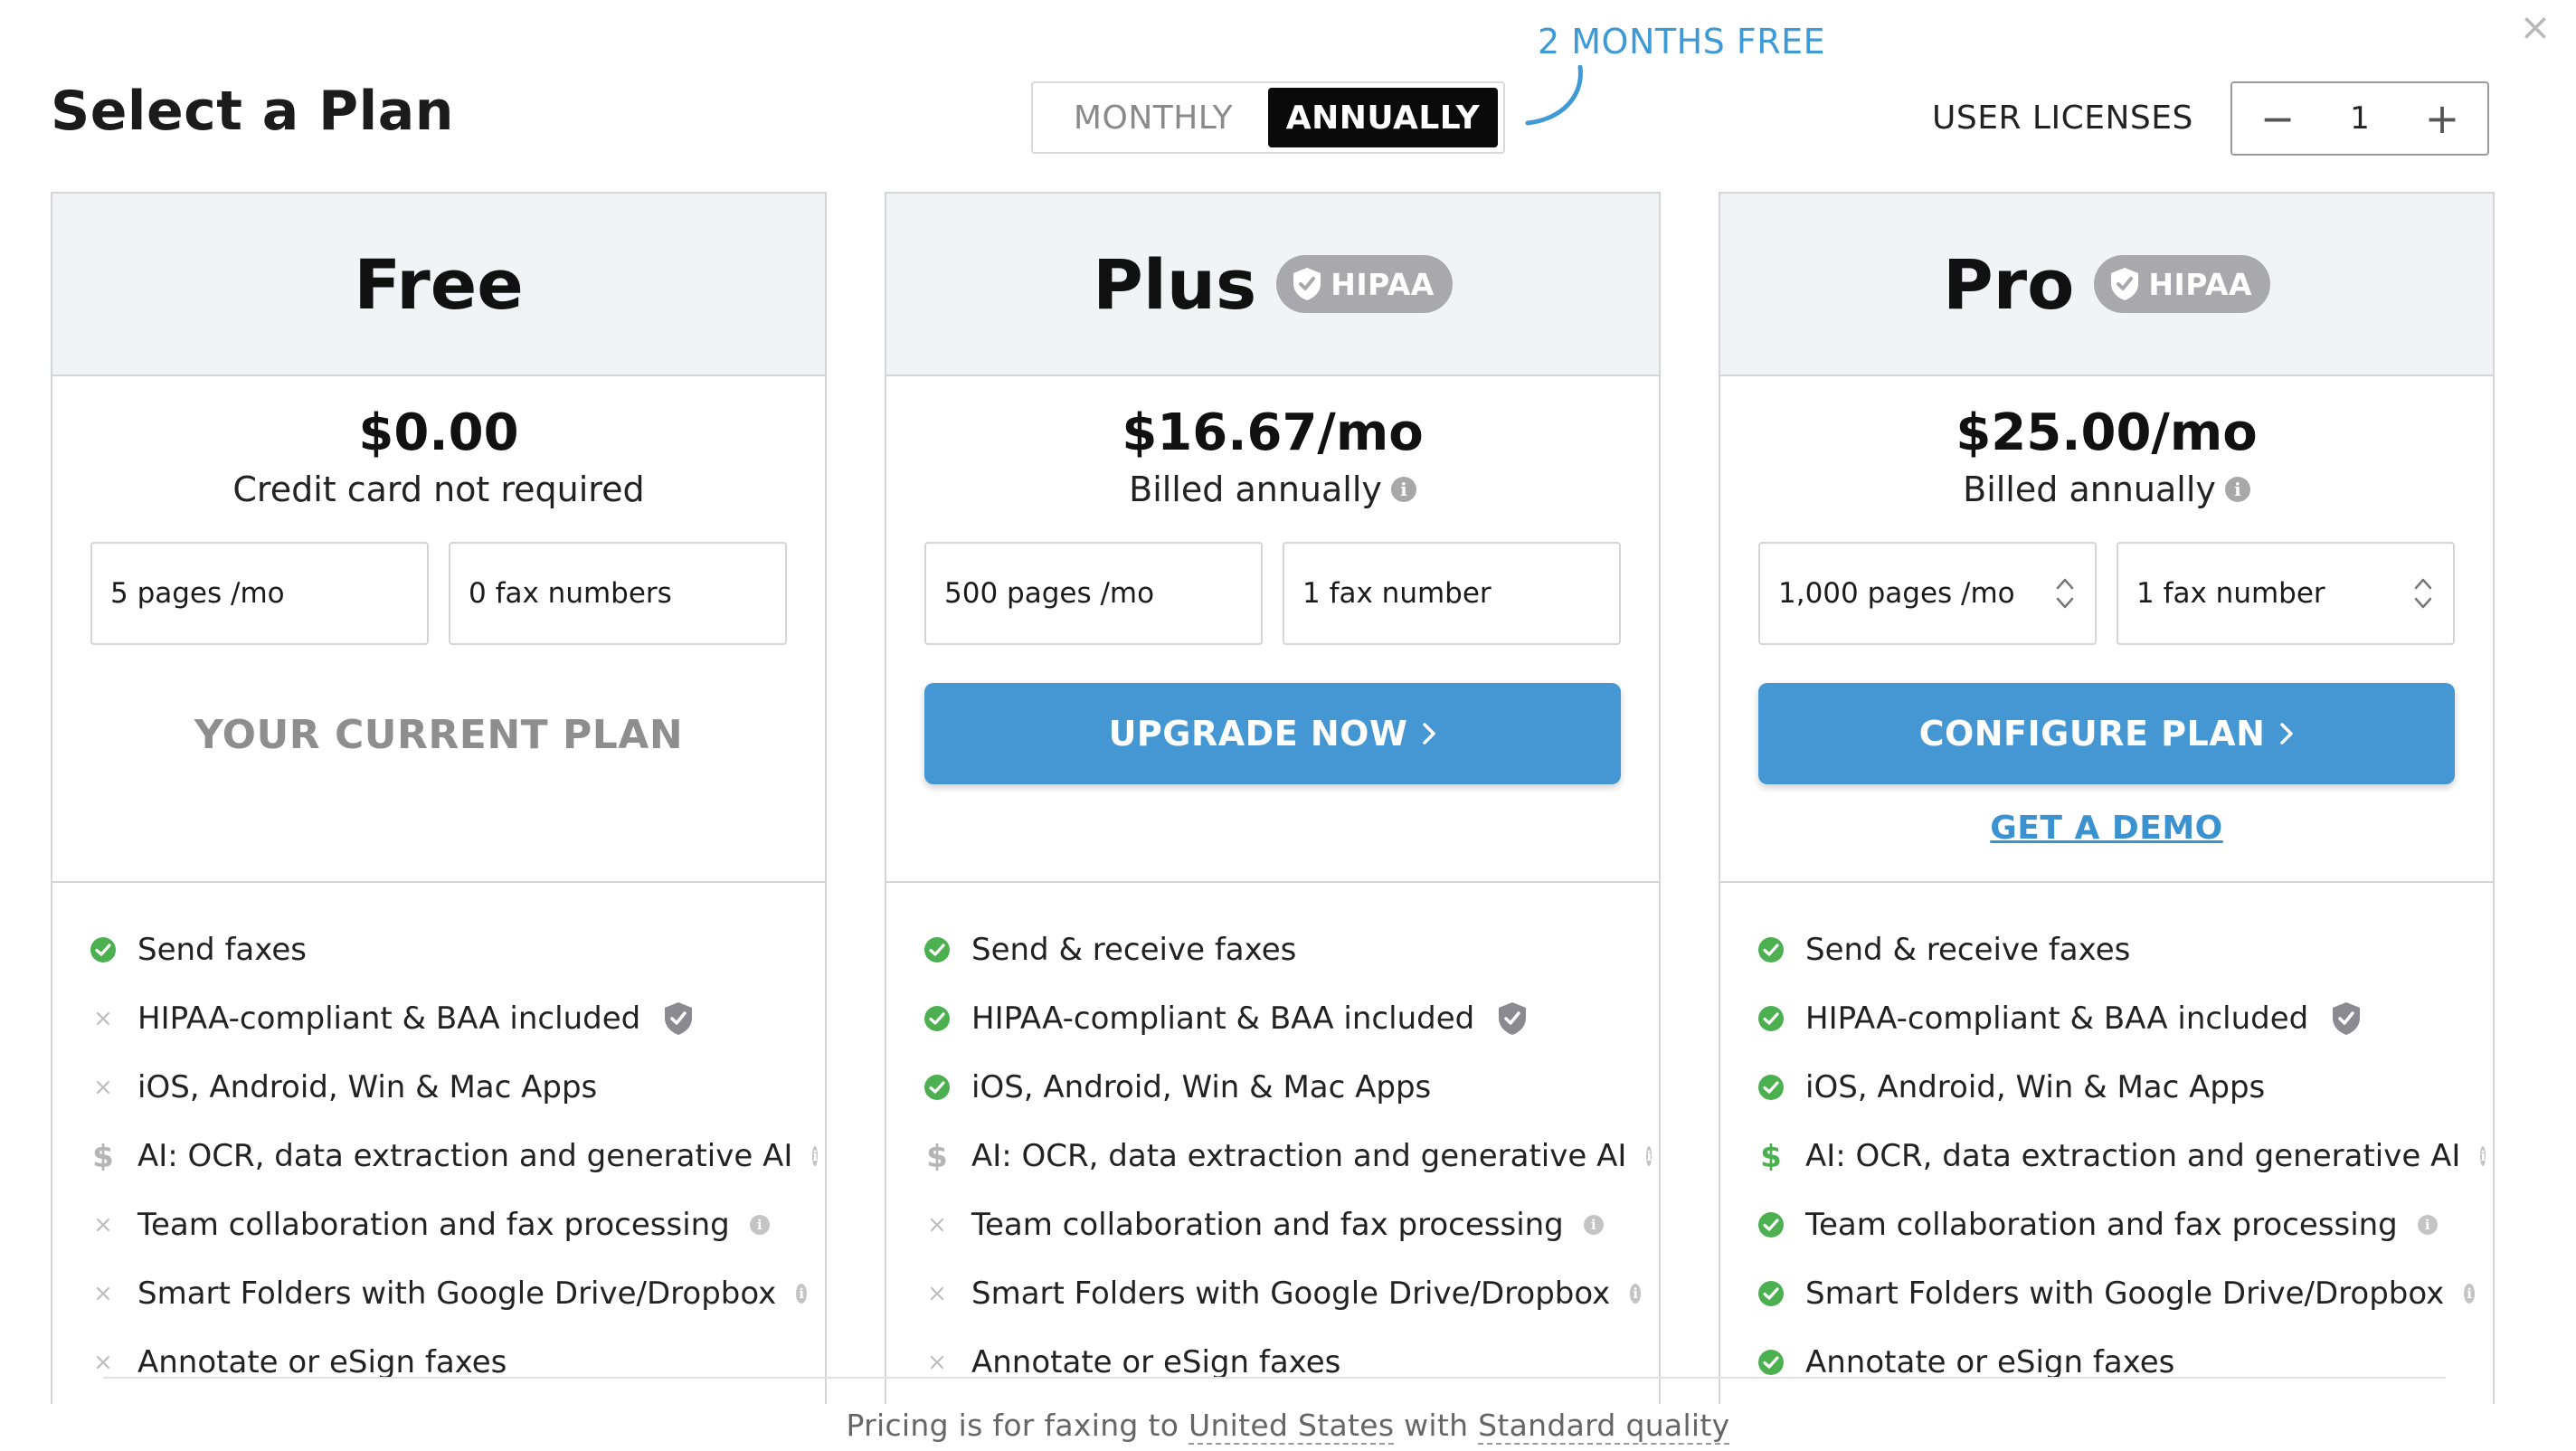 This screenshot has height=1451, width=2576. Describe the element at coordinates (938, 1156) in the screenshot. I see `feature-mark: $` at that location.